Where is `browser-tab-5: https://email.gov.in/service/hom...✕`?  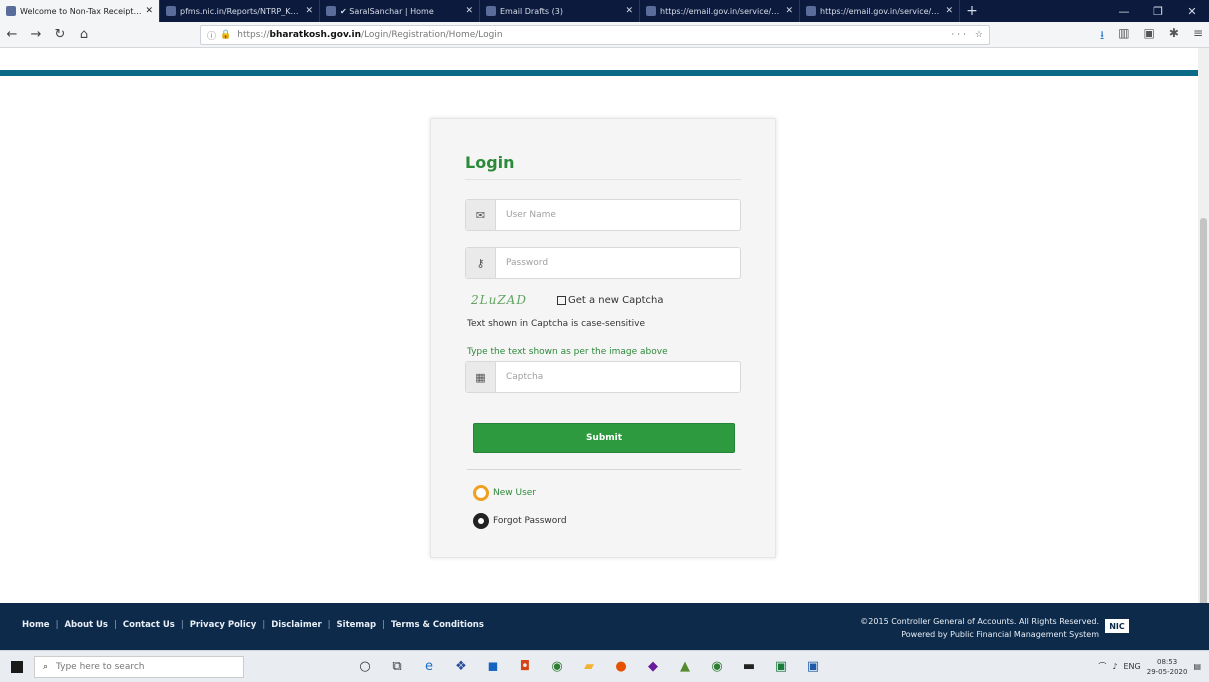 browser-tab-5: https://email.gov.in/service/hom...✕ is located at coordinates (880, 11).